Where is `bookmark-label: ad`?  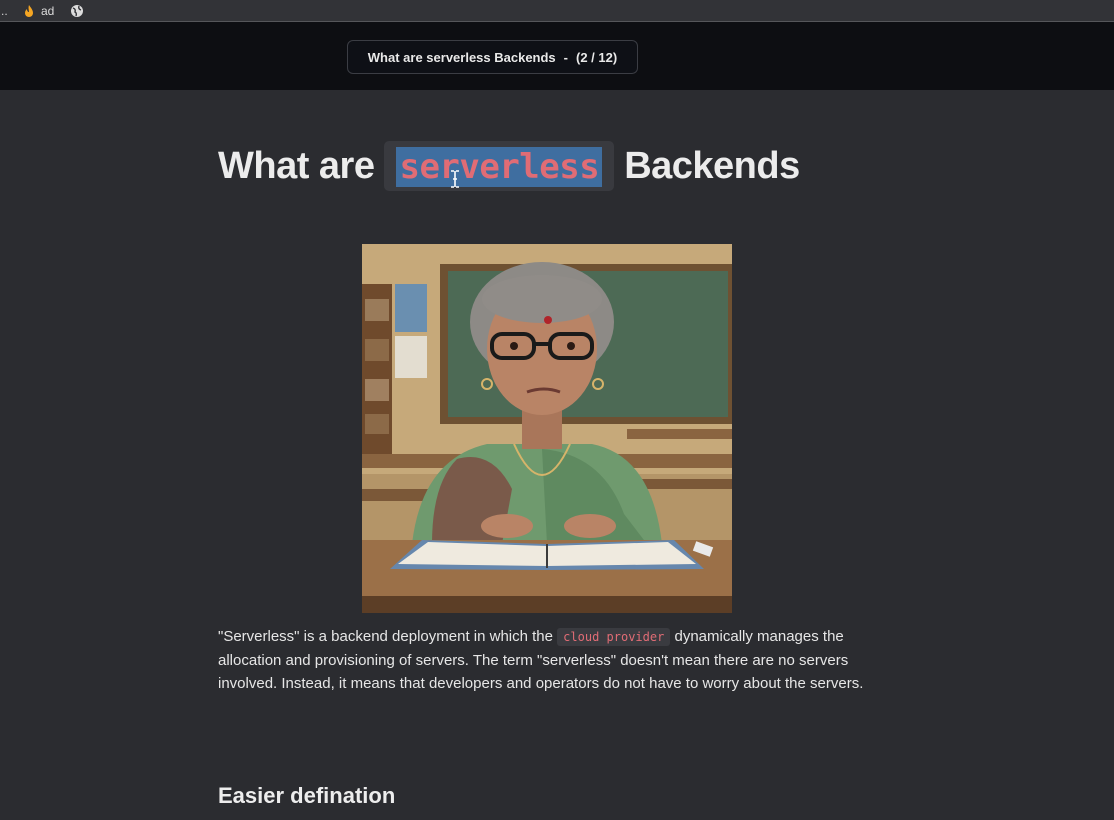 bookmark-label: ad is located at coordinates (48, 10).